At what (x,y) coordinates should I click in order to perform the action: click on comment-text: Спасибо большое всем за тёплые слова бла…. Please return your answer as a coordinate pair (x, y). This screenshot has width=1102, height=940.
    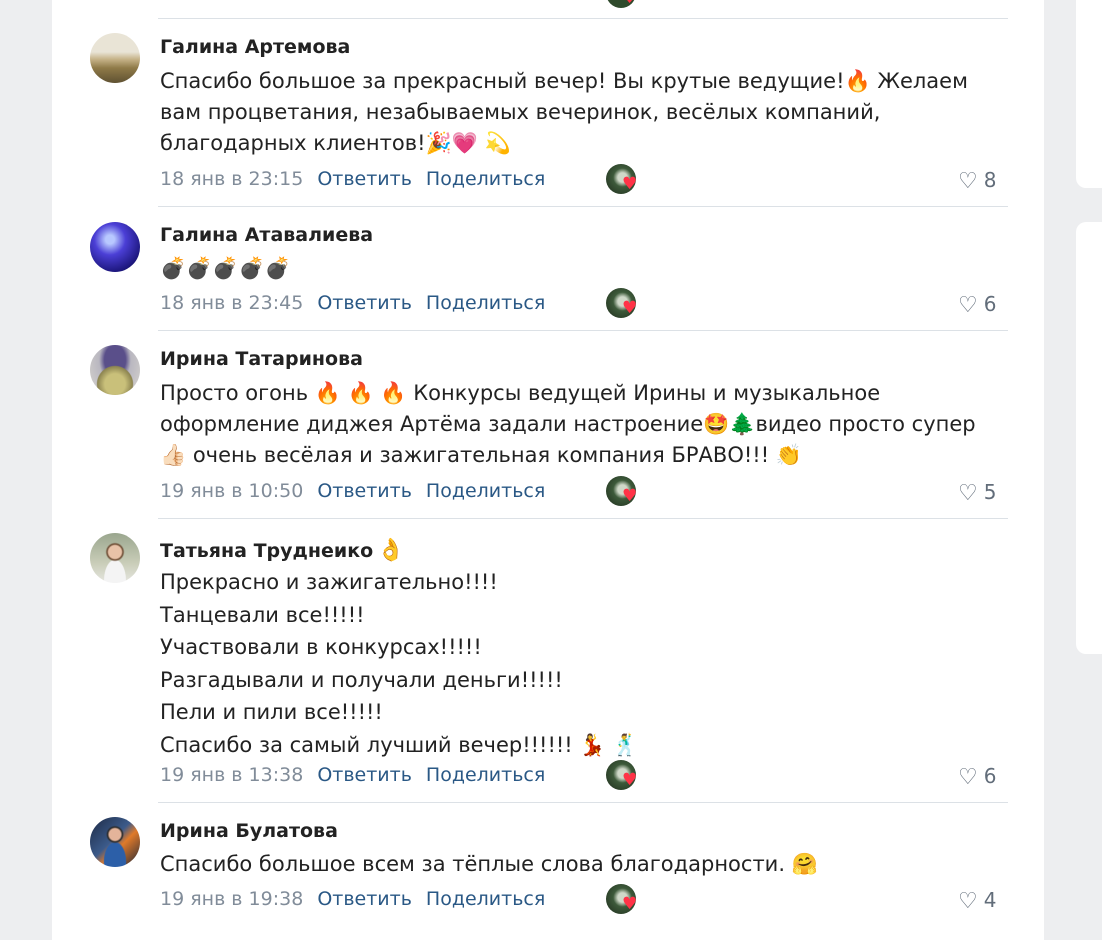
    Looking at the image, I should click on (590, 864).